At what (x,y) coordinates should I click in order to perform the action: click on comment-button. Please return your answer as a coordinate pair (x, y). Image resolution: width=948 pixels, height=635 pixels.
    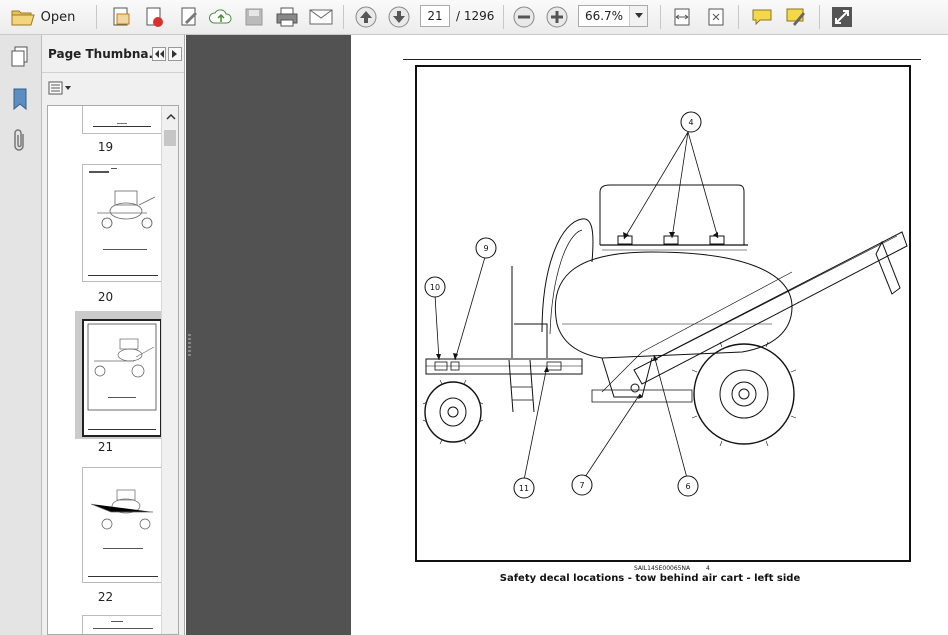
    Looking at the image, I should click on (762, 17).